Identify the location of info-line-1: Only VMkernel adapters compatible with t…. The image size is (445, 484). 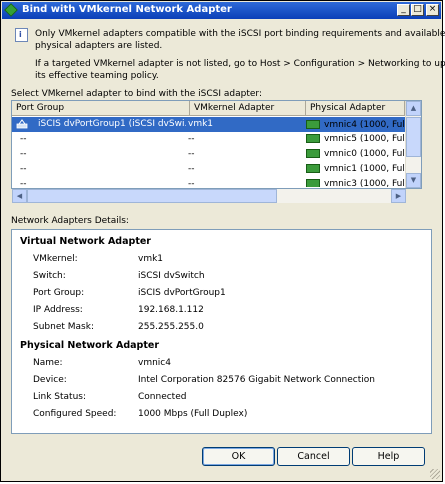
(240, 34).